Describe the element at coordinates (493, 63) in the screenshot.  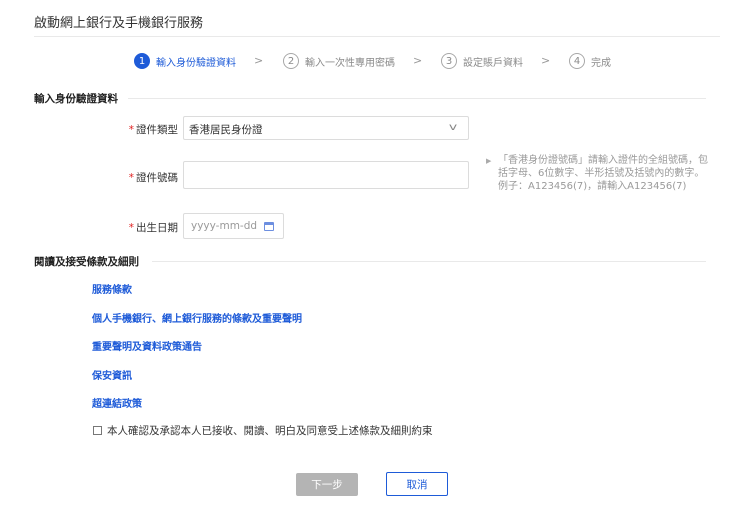
I see `step-label: 設定賬戶資料` at that location.